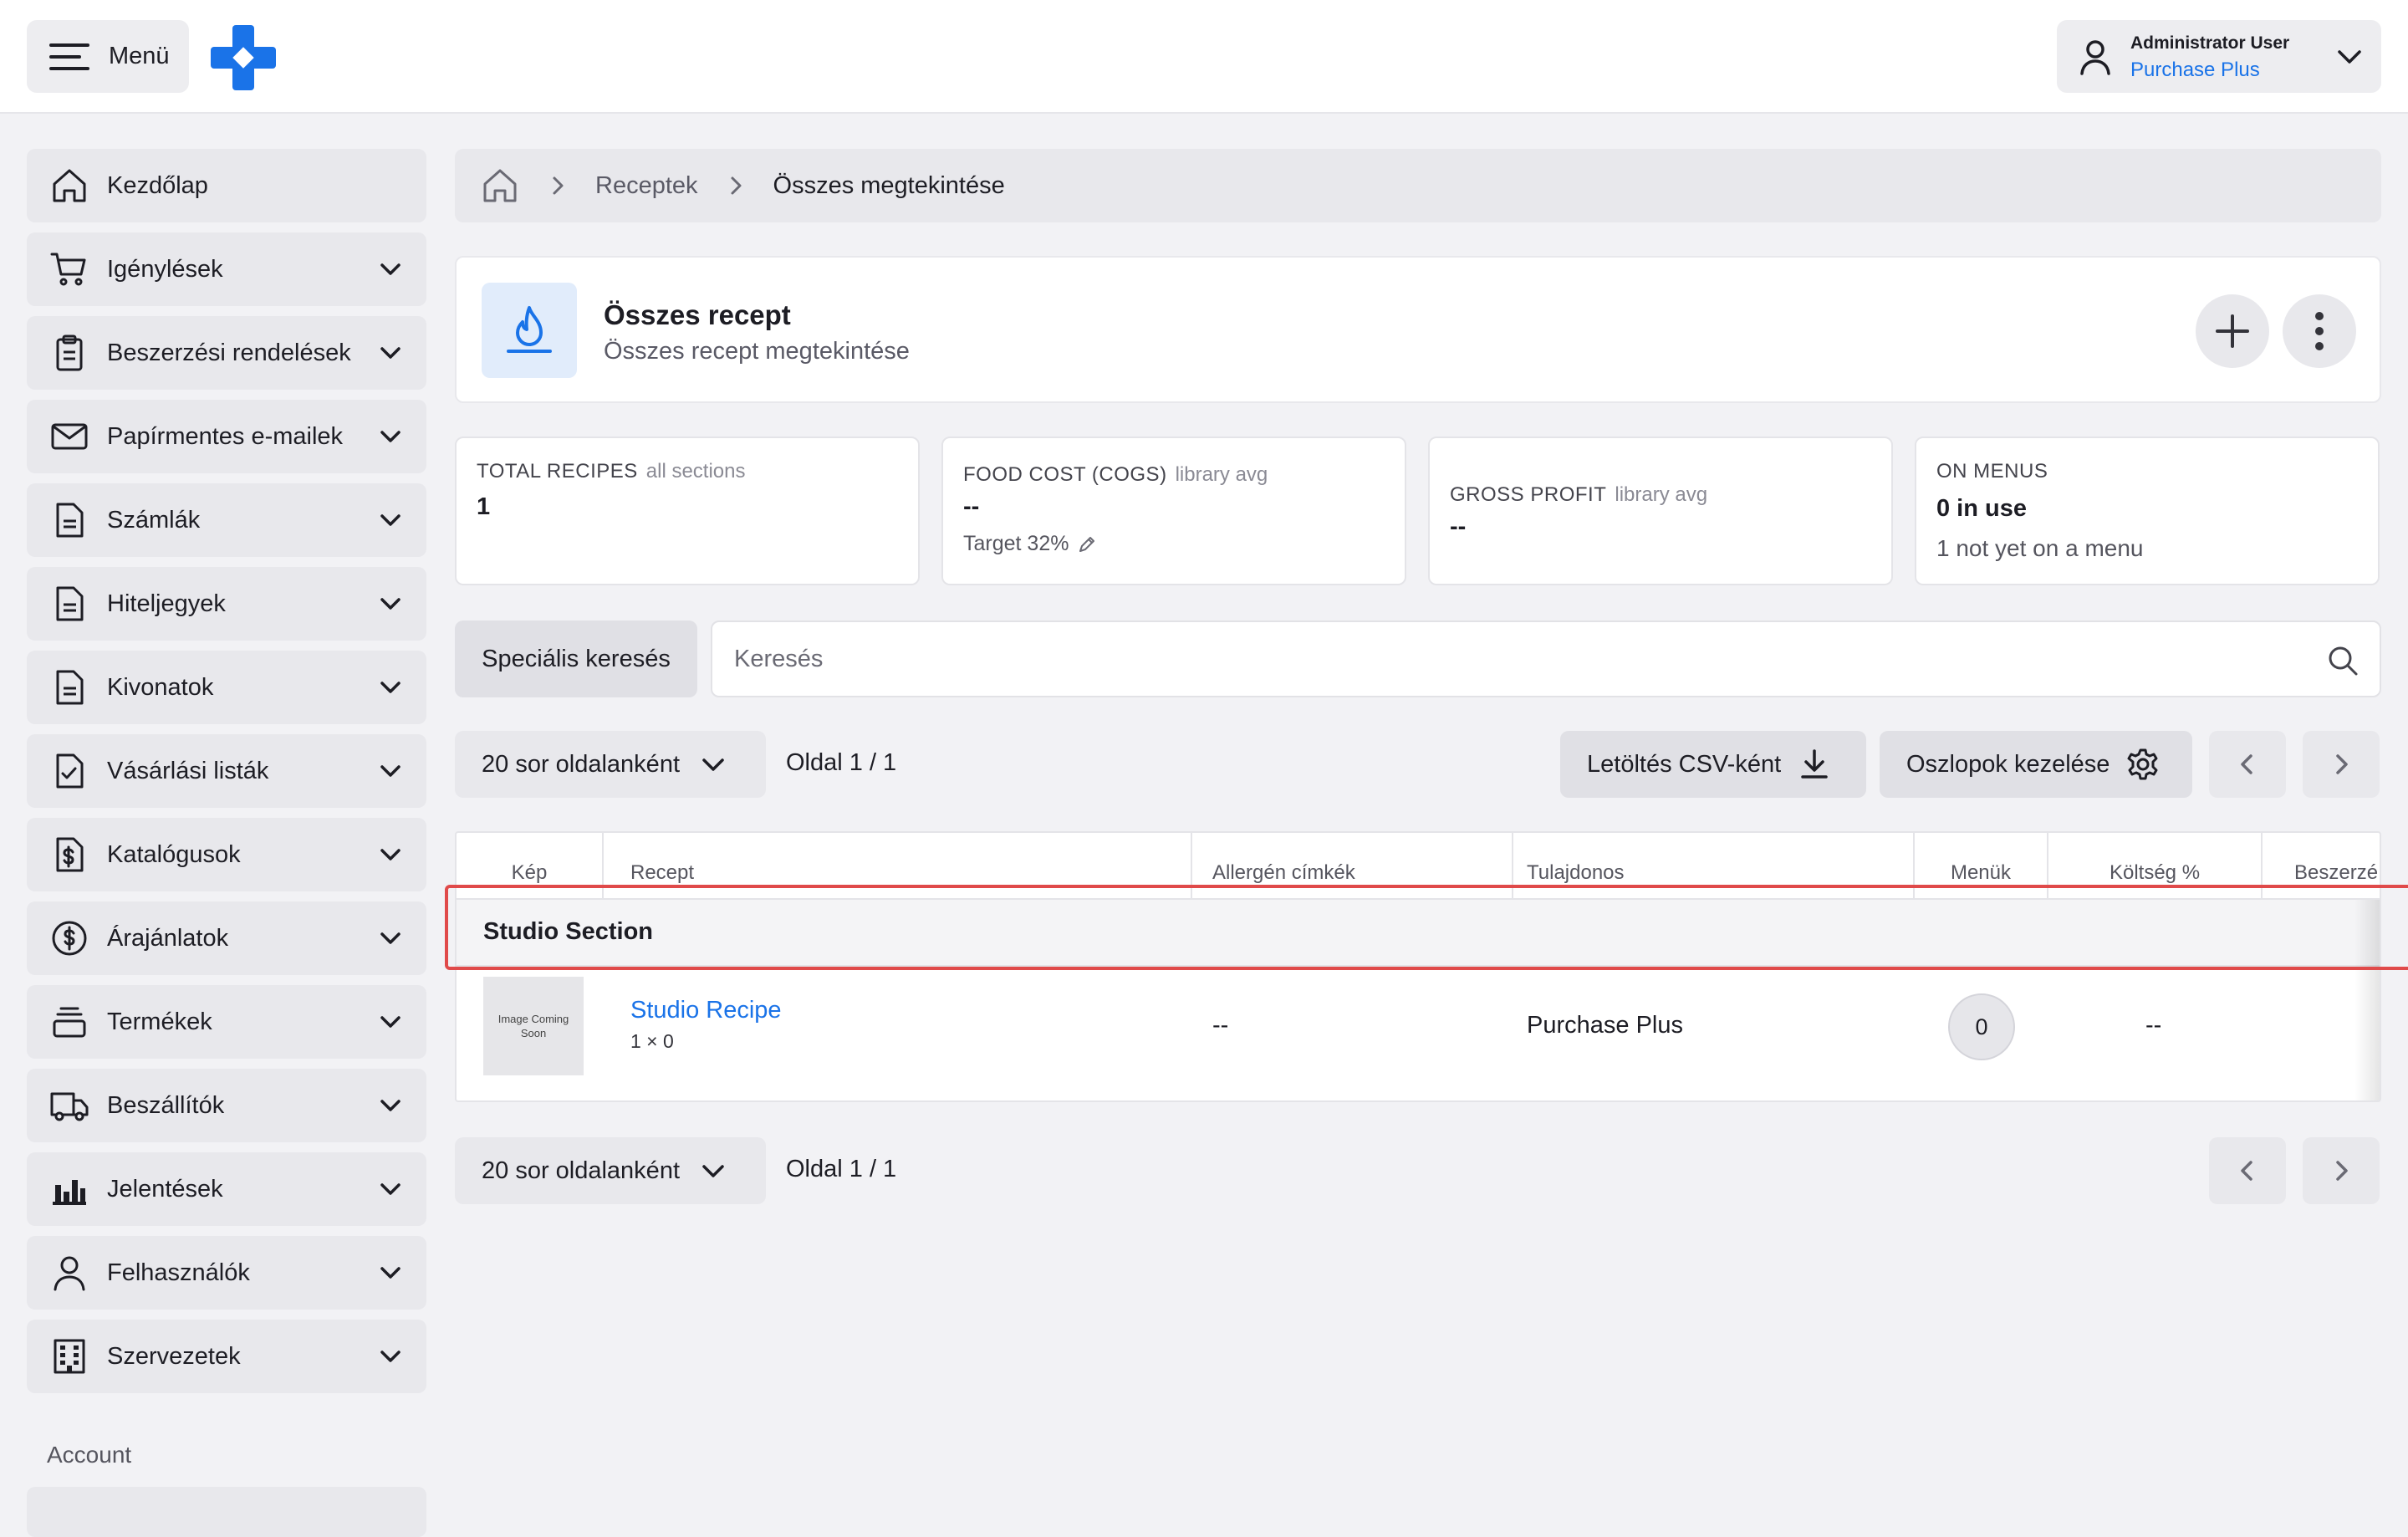  What do you see at coordinates (69, 1356) in the screenshot?
I see `building-icon` at bounding box center [69, 1356].